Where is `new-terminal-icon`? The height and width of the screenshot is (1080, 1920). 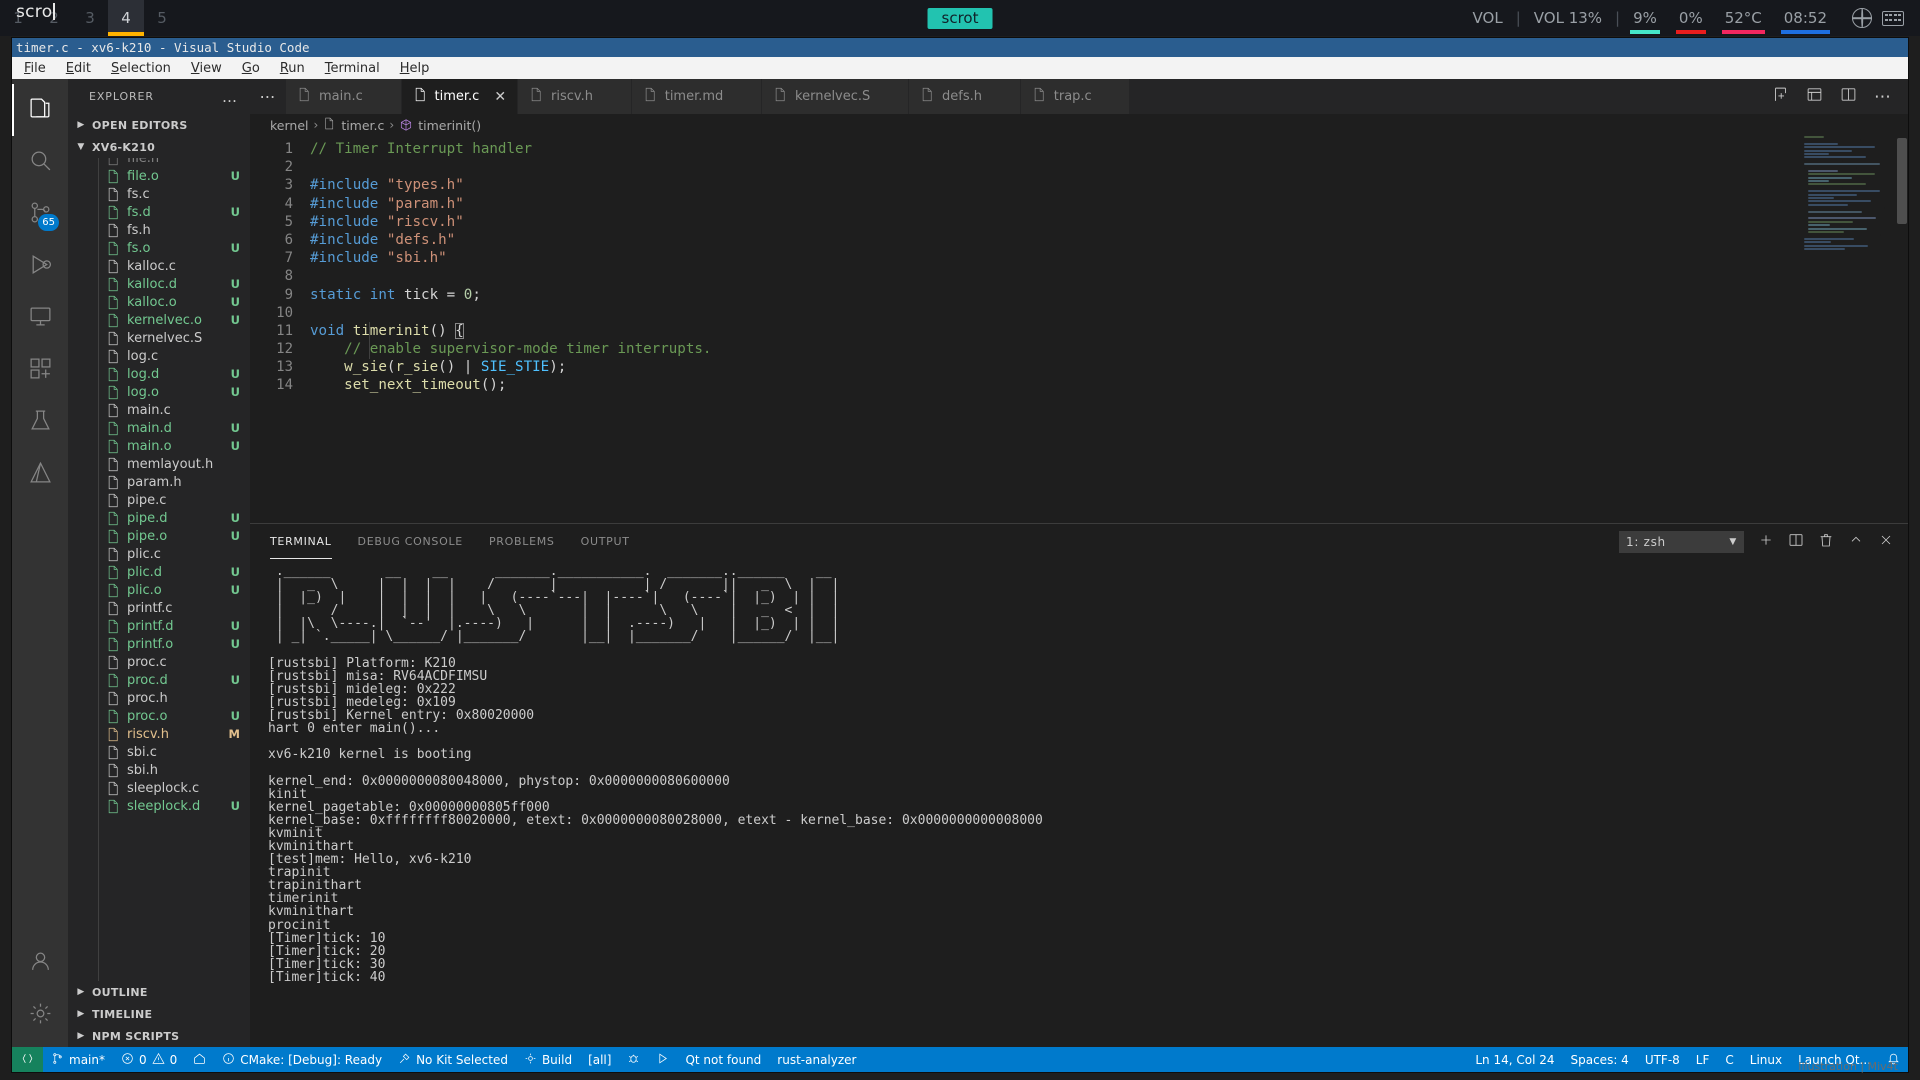 new-terminal-icon is located at coordinates (1766, 541).